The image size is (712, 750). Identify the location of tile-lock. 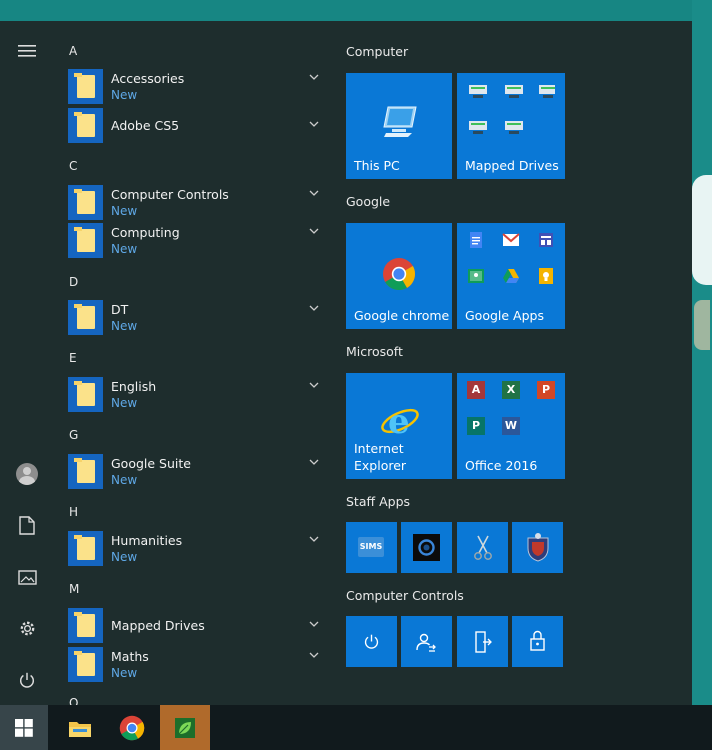
(537, 641).